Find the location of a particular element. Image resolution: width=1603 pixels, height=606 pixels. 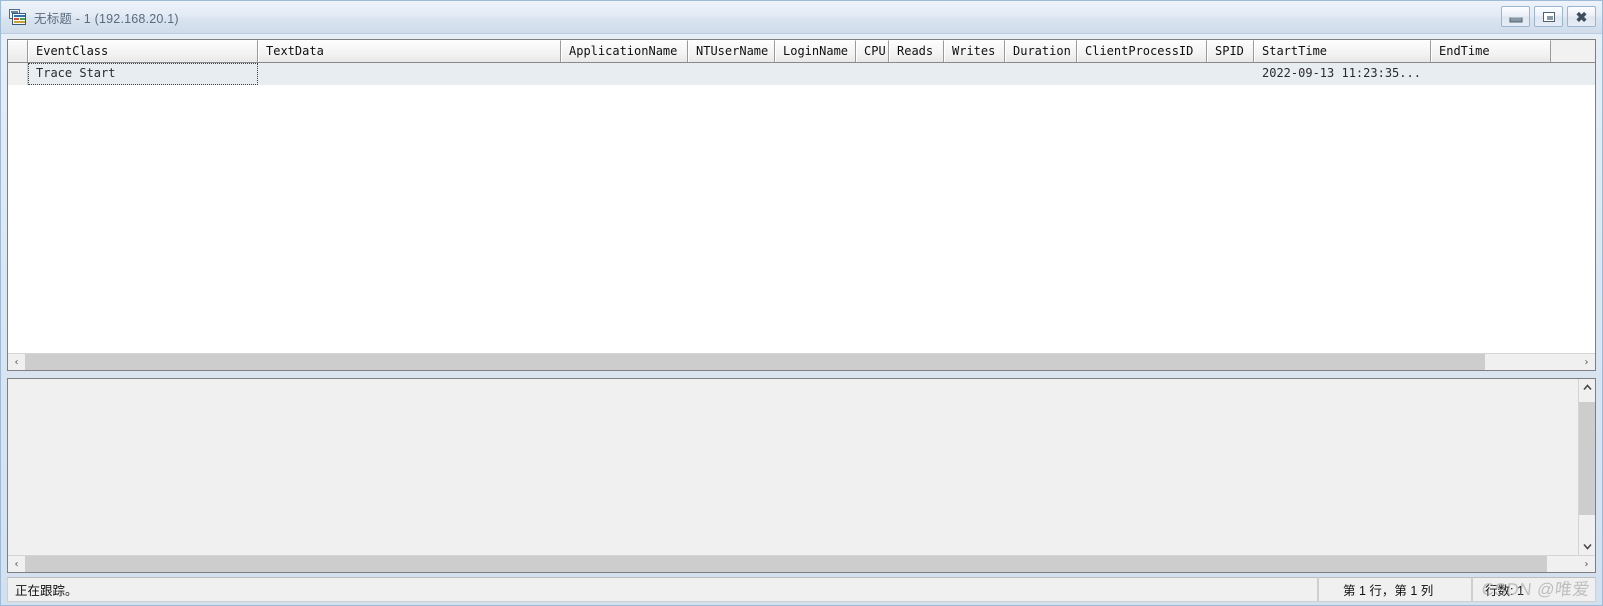

column-header-spid: SPID is located at coordinates (1230, 51).